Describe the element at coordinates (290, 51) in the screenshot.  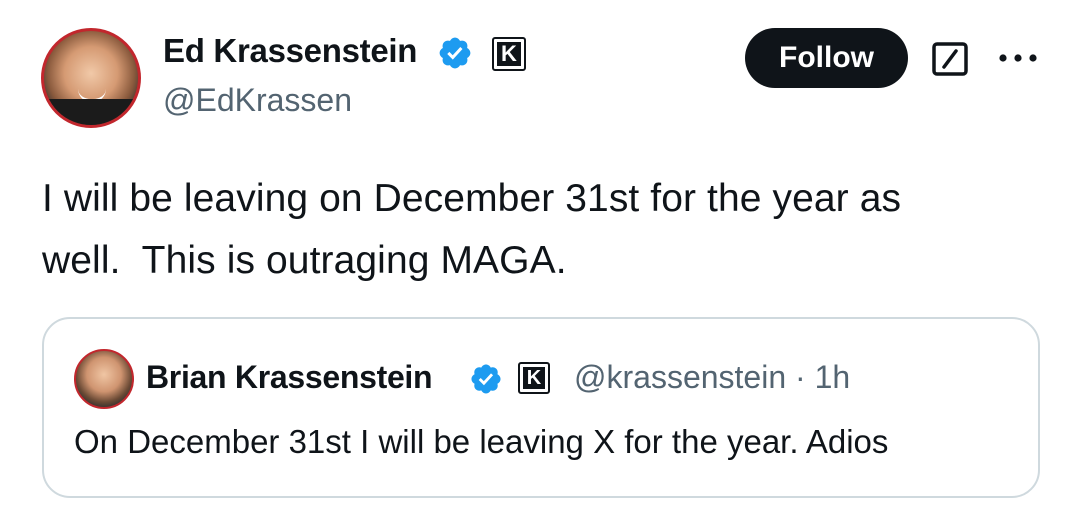
I see `author-name: Ed Krassenstein` at that location.